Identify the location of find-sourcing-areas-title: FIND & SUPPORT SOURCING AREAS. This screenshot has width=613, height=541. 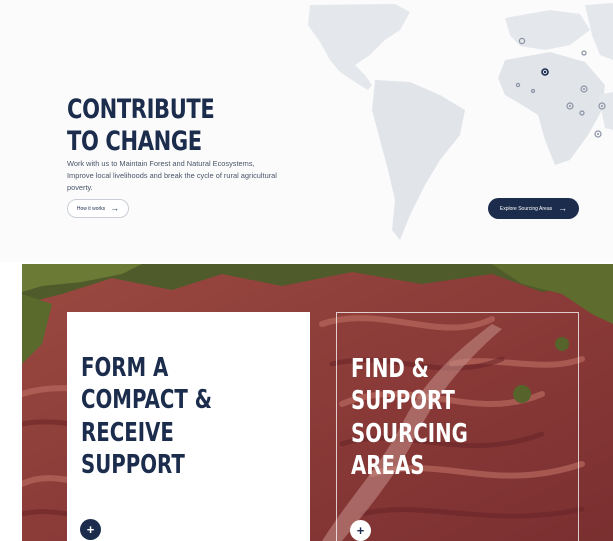
(409, 417).